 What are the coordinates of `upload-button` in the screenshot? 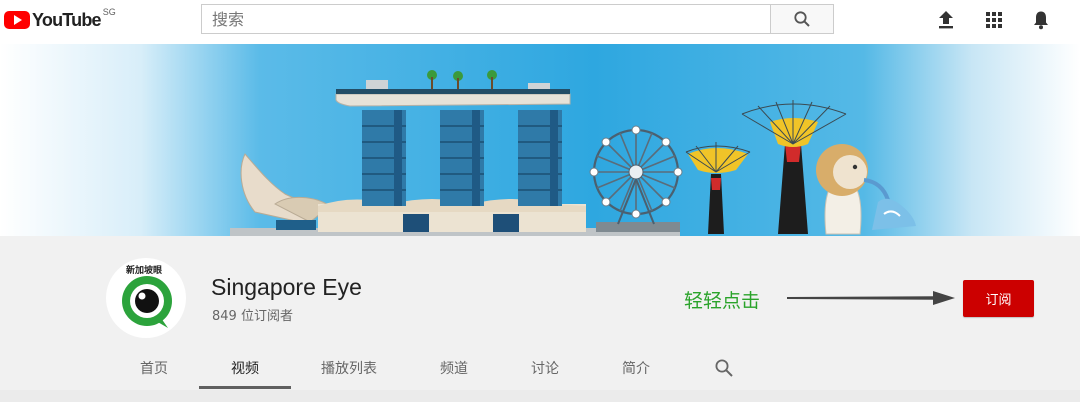 It's located at (946, 20).